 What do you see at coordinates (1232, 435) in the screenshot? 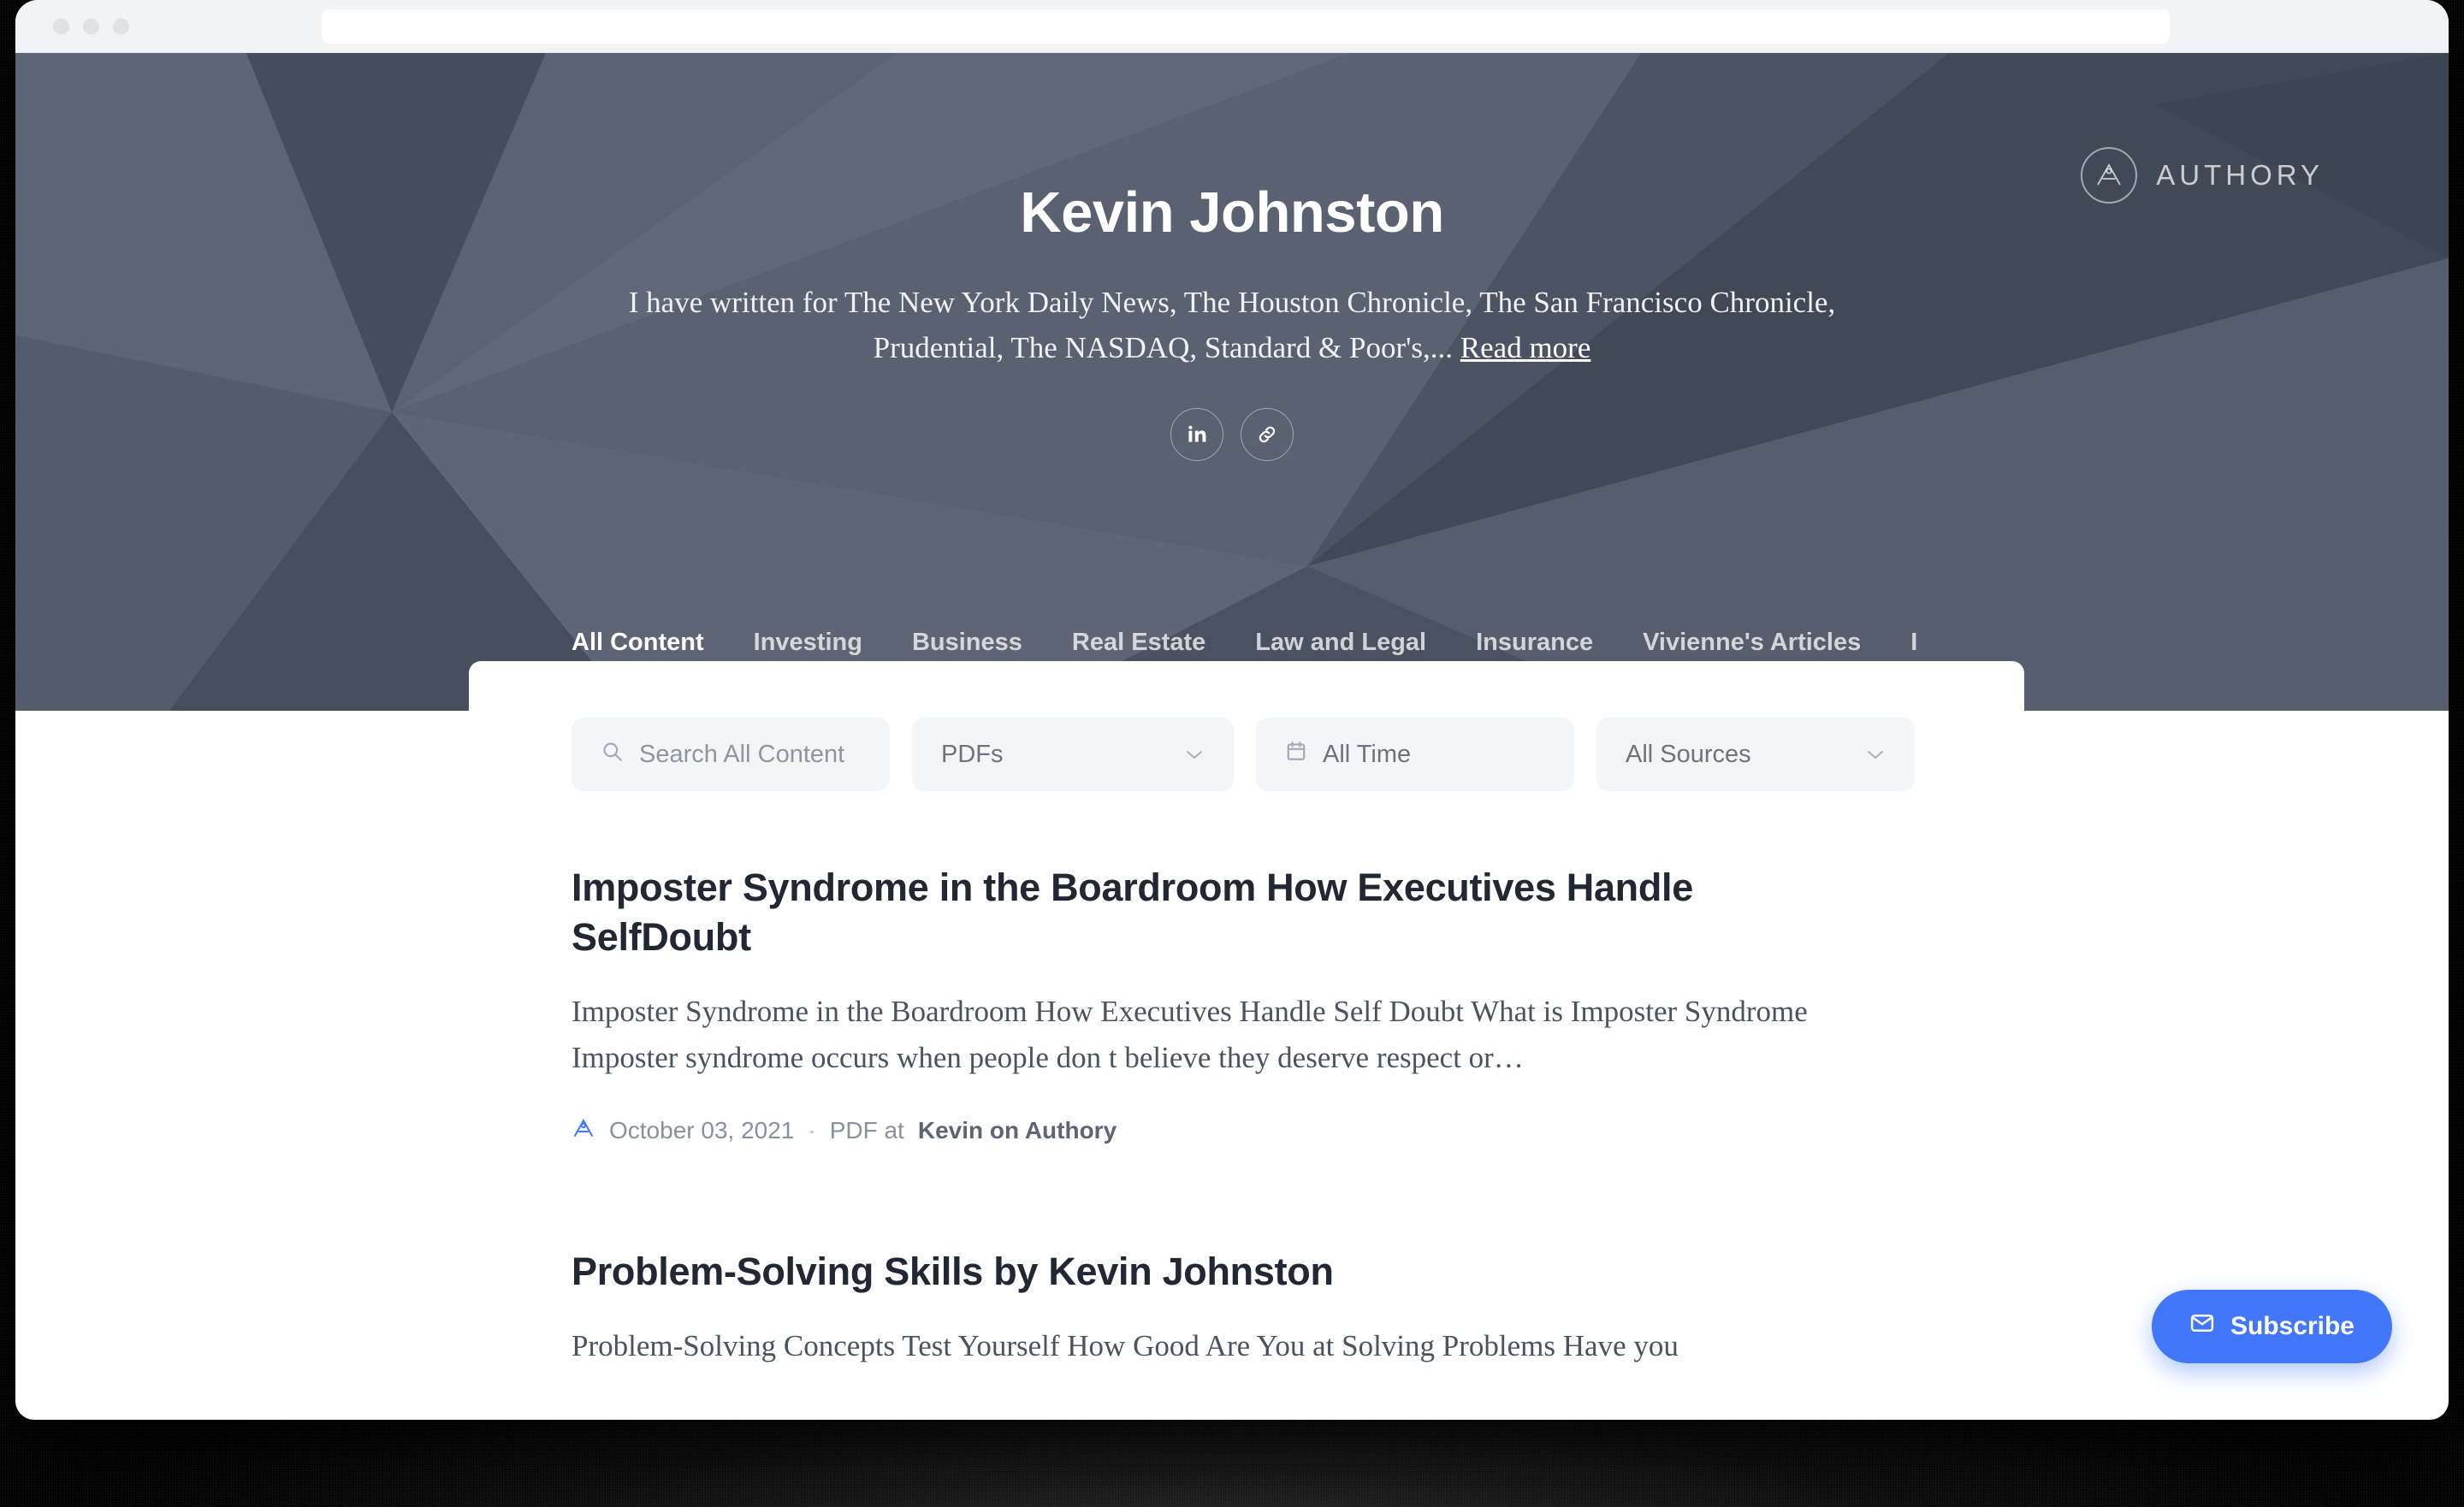
I see `social-links` at bounding box center [1232, 435].